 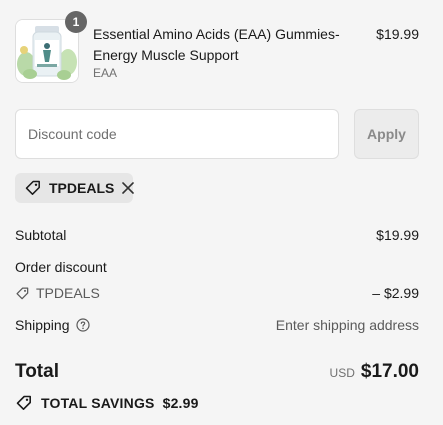 What do you see at coordinates (389, 371) in the screenshot?
I see `total-value: $17.00` at bounding box center [389, 371].